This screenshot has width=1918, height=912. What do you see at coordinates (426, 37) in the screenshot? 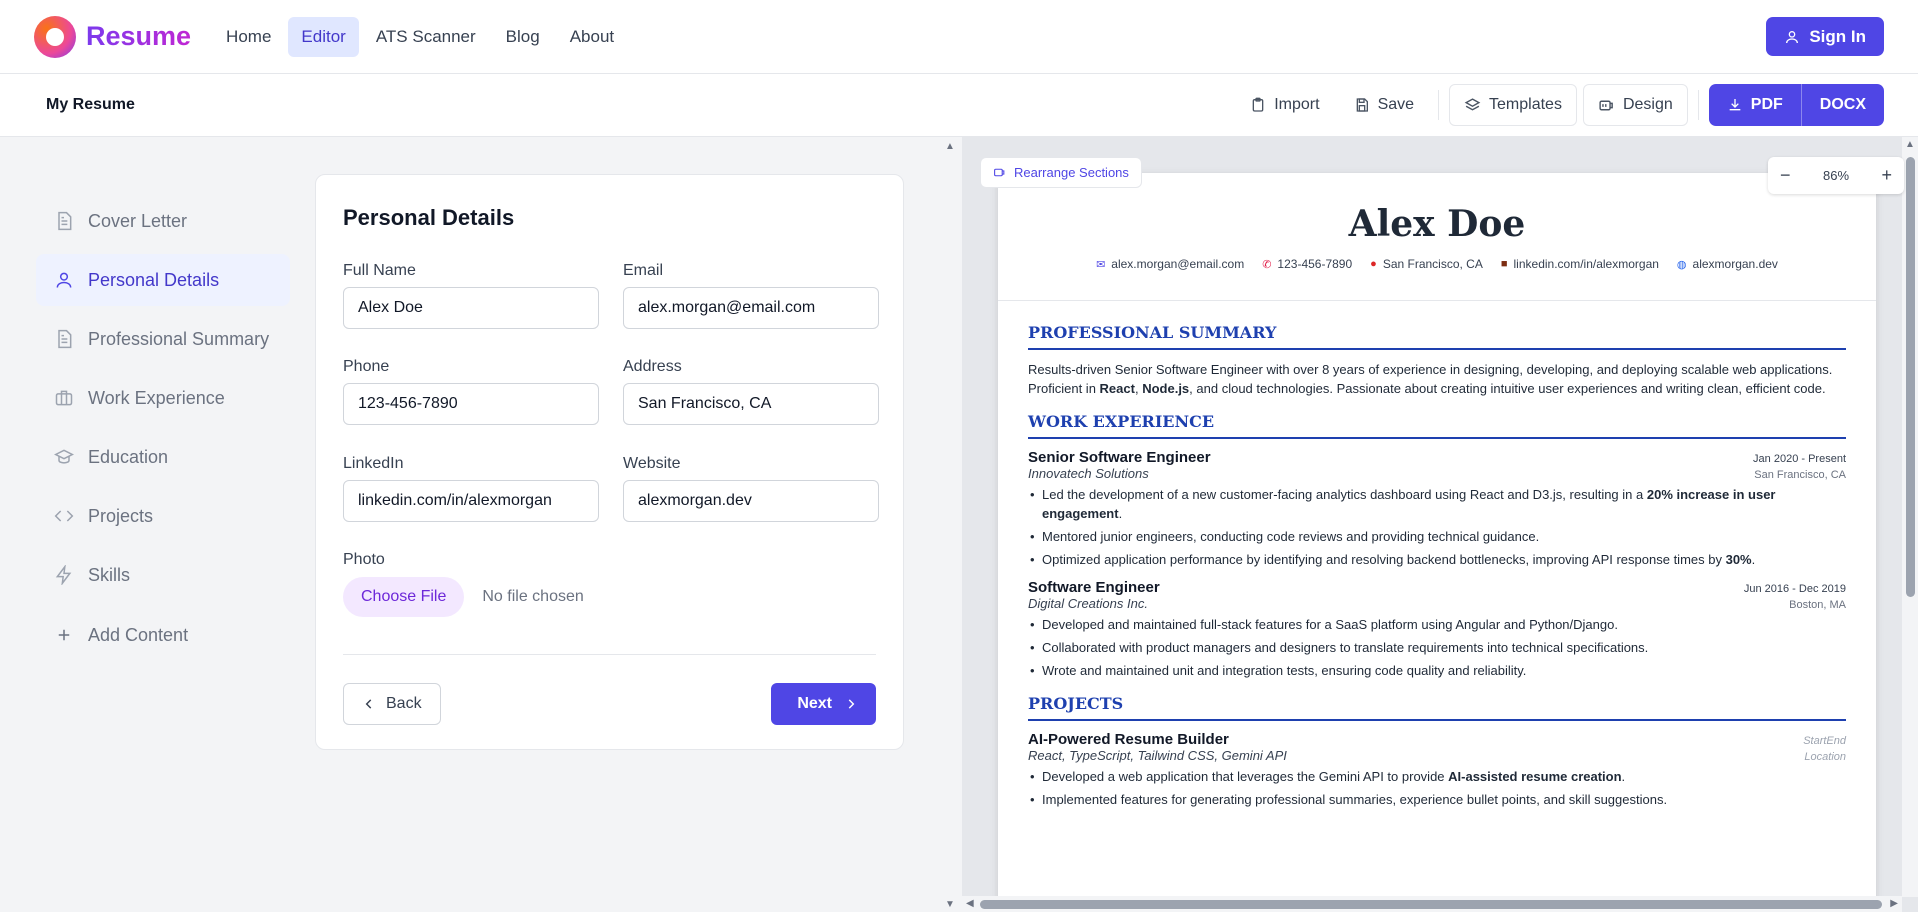
I see `nav-ats-scanner: ATS Scanner` at bounding box center [426, 37].